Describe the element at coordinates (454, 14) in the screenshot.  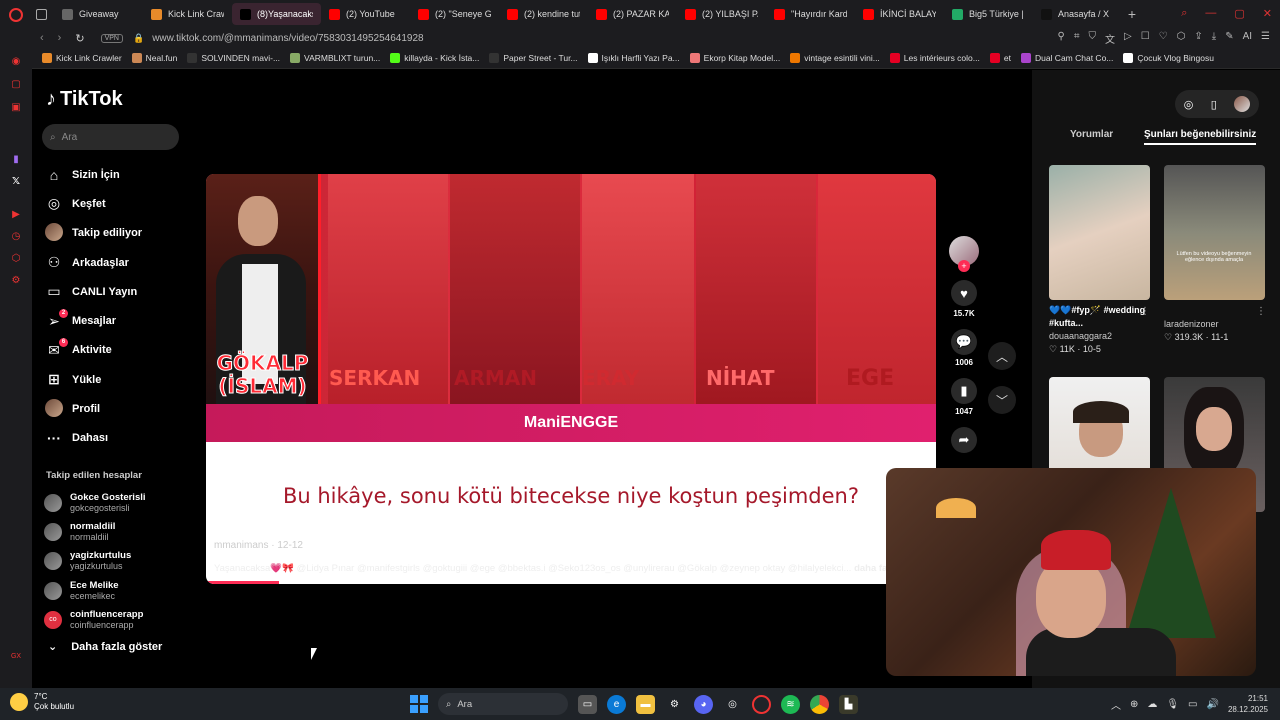
I see `browser-tab: (2) "Seneye Gö` at that location.